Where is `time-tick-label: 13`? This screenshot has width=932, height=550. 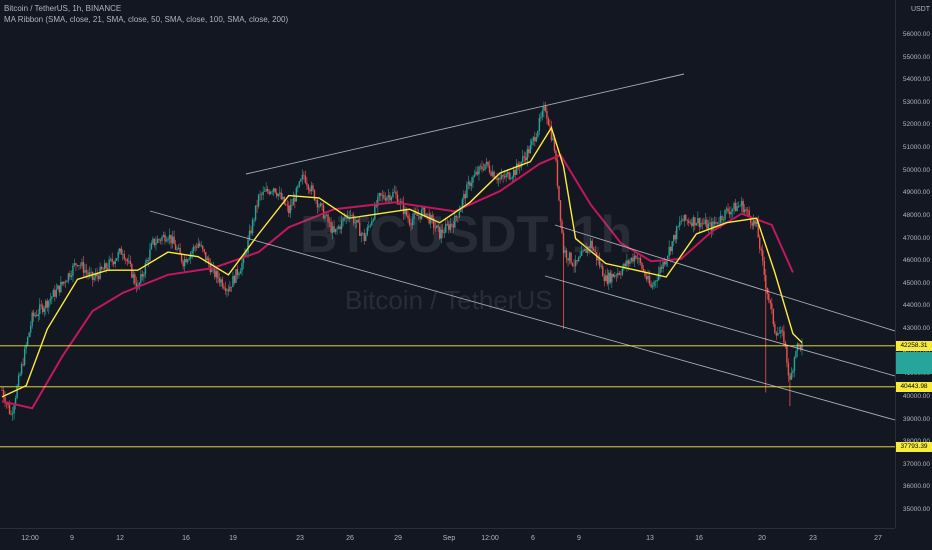 time-tick-label: 13 is located at coordinates (650, 538).